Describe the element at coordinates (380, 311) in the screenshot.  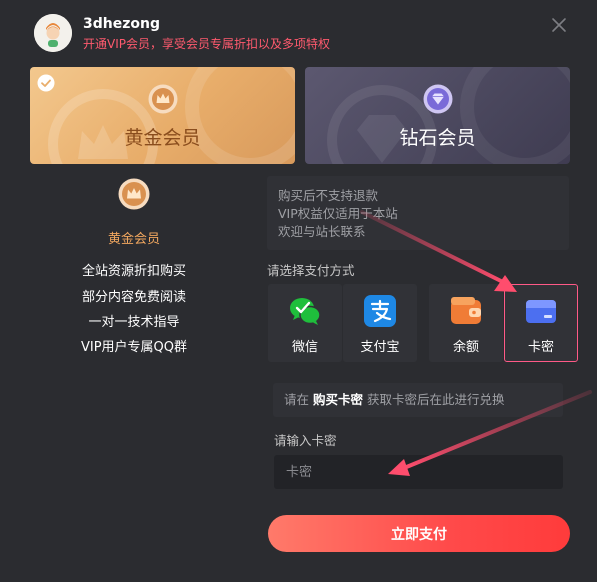
I see `alipay-icon` at that location.